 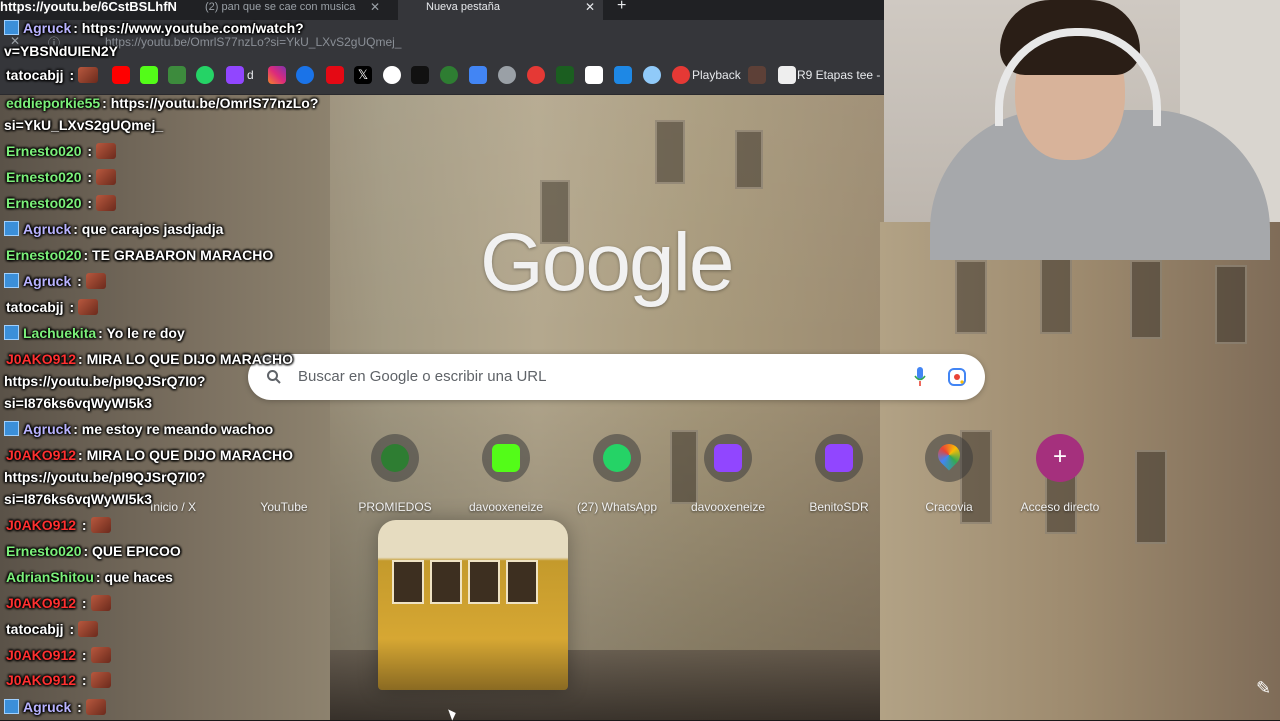 I want to click on shortcut-label: BenitoSDR, so click(x=839, y=507).